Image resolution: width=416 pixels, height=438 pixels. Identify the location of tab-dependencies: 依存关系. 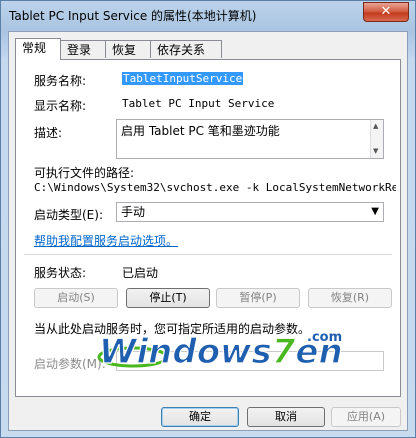
(186, 49).